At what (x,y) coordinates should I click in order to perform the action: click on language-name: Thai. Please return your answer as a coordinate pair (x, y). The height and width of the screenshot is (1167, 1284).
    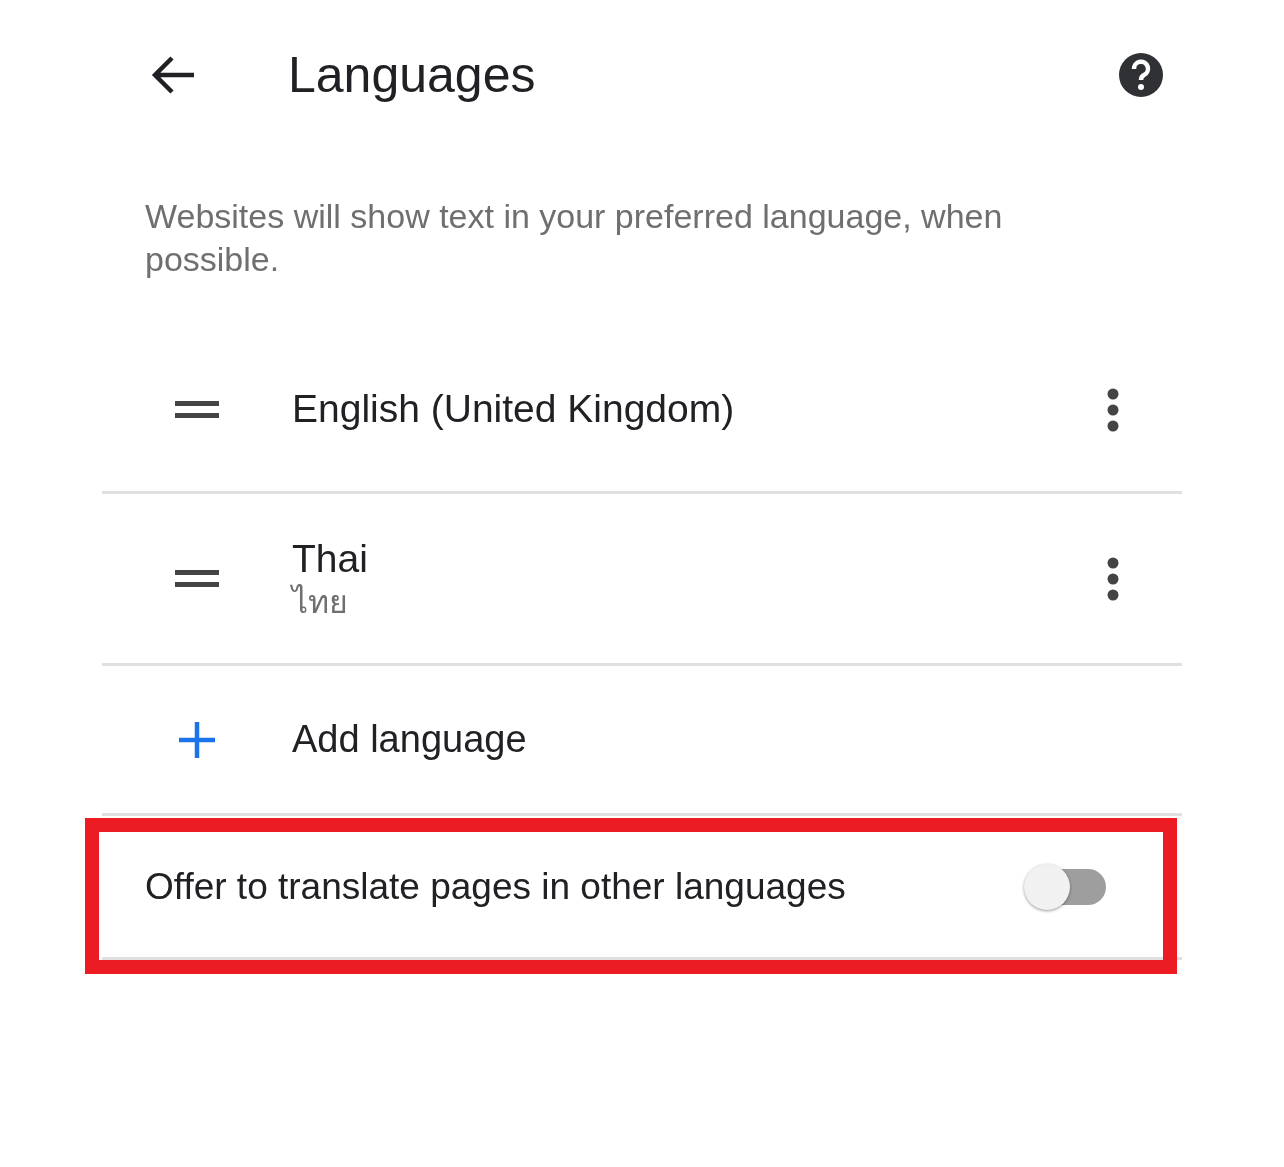
    Looking at the image, I should click on (330, 558).